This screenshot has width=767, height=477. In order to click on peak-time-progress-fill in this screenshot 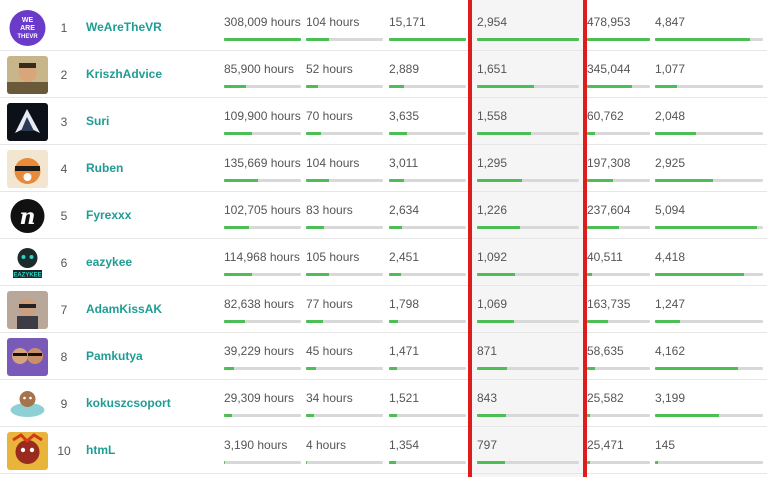, I will do `click(313, 133)`.